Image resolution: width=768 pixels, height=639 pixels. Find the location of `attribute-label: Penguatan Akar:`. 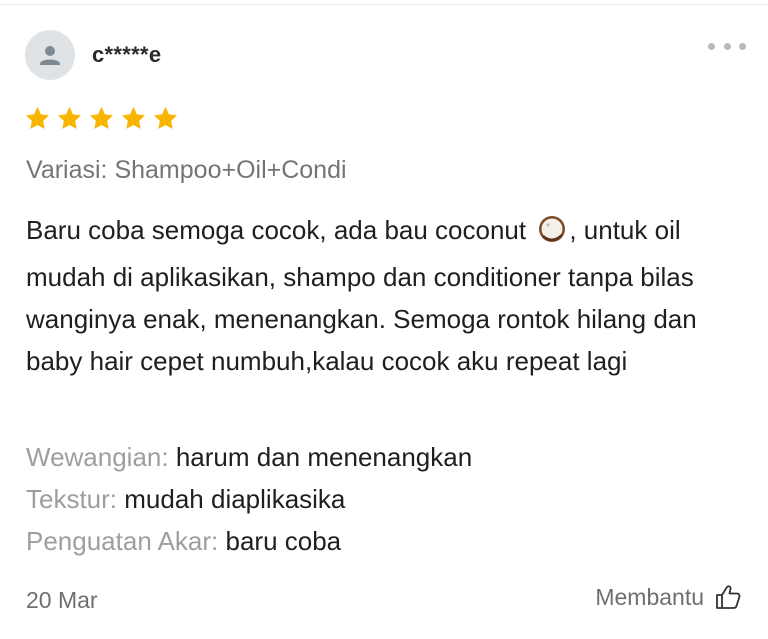

attribute-label: Penguatan Akar: is located at coordinates (122, 541).